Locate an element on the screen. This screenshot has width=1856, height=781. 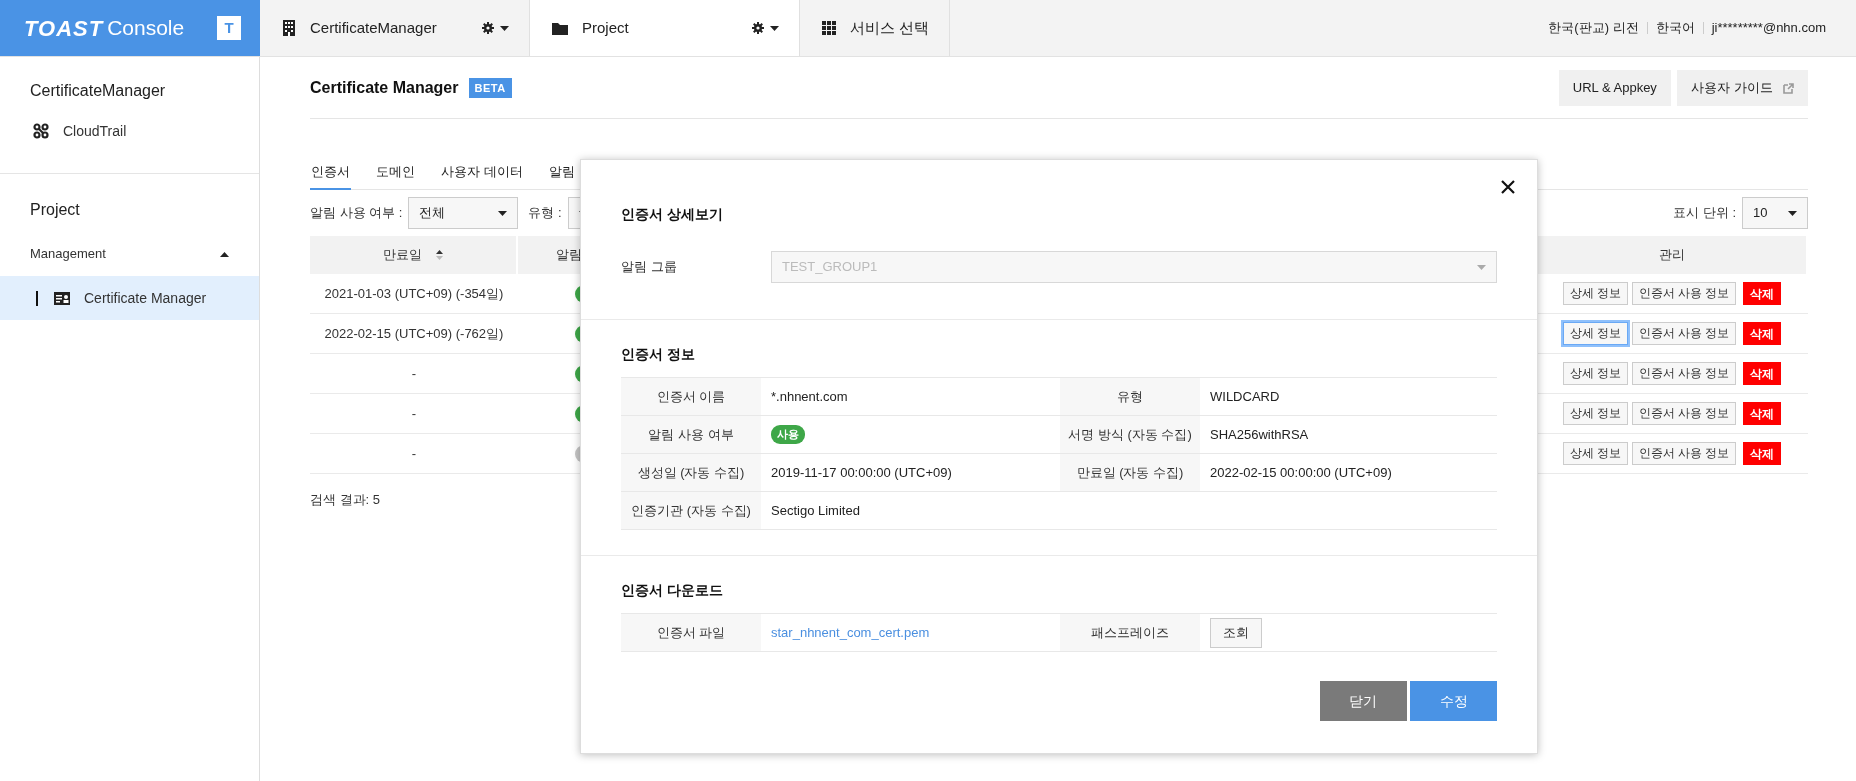
building-icon is located at coordinates (289, 28).